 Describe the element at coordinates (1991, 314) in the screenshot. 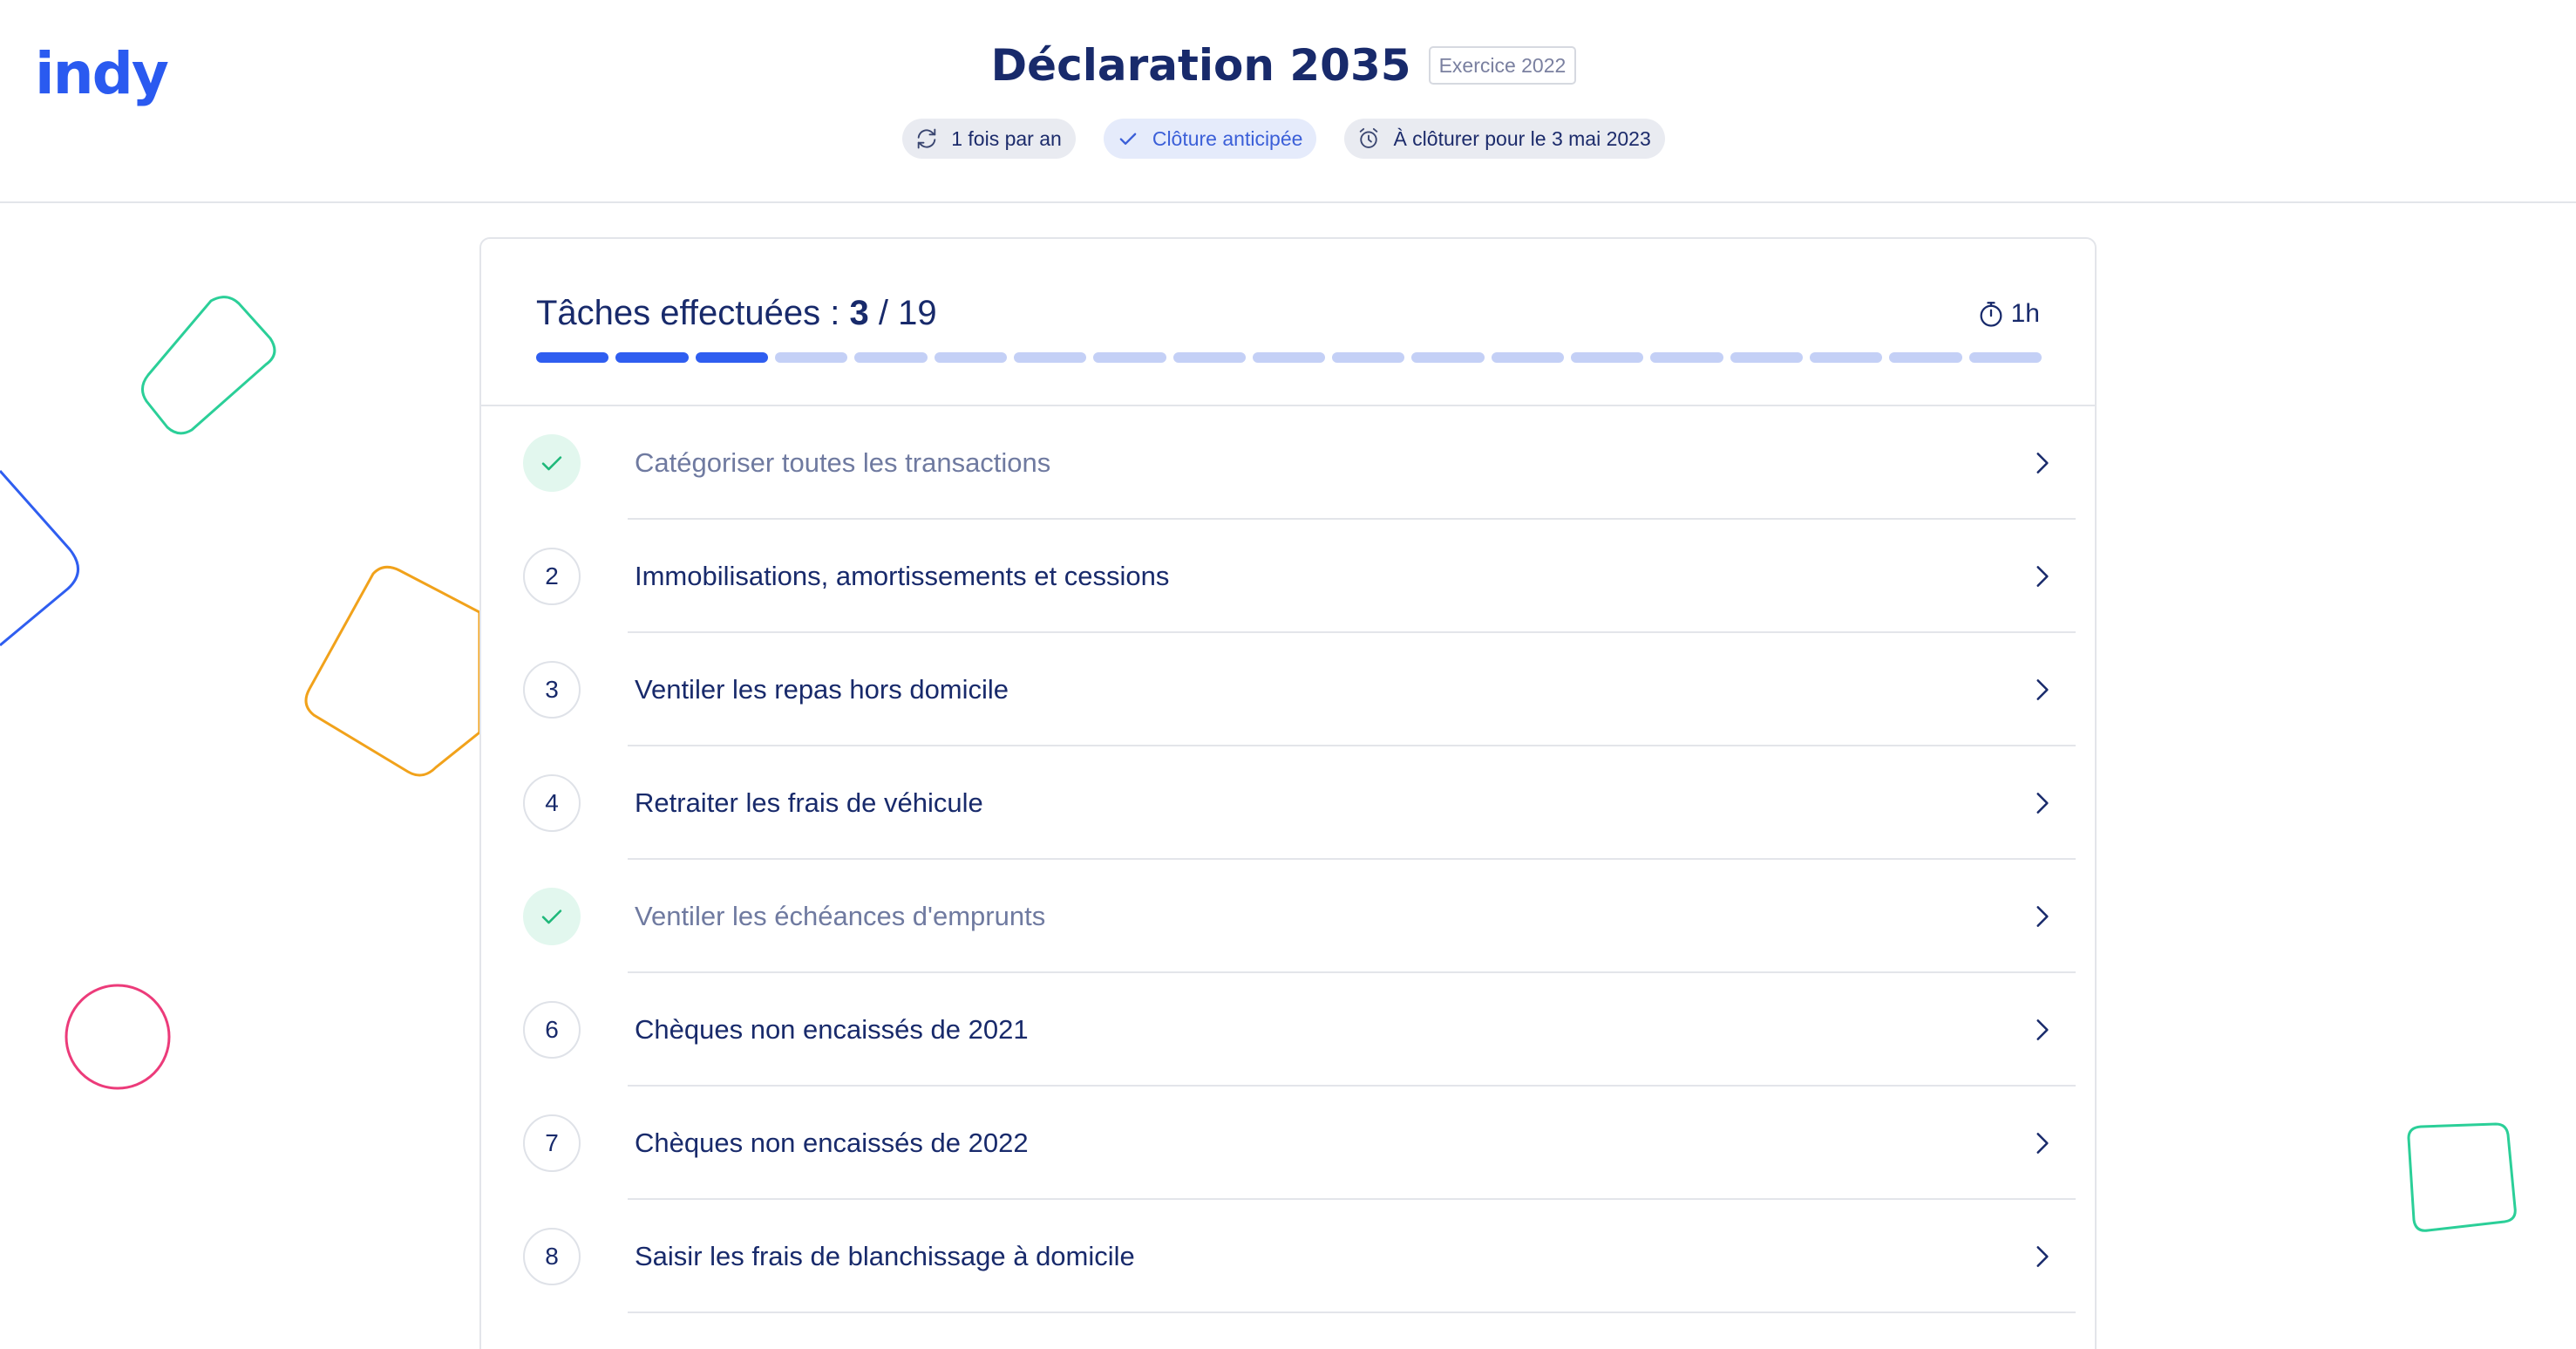

I see `stopwatch-icon` at that location.